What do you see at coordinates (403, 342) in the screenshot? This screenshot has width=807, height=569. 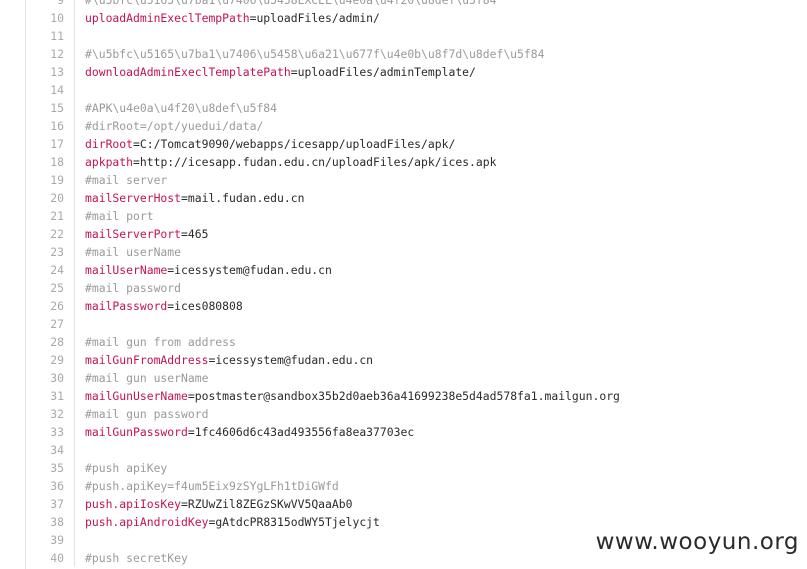 I see `code-line: 28 #mail gun from address` at bounding box center [403, 342].